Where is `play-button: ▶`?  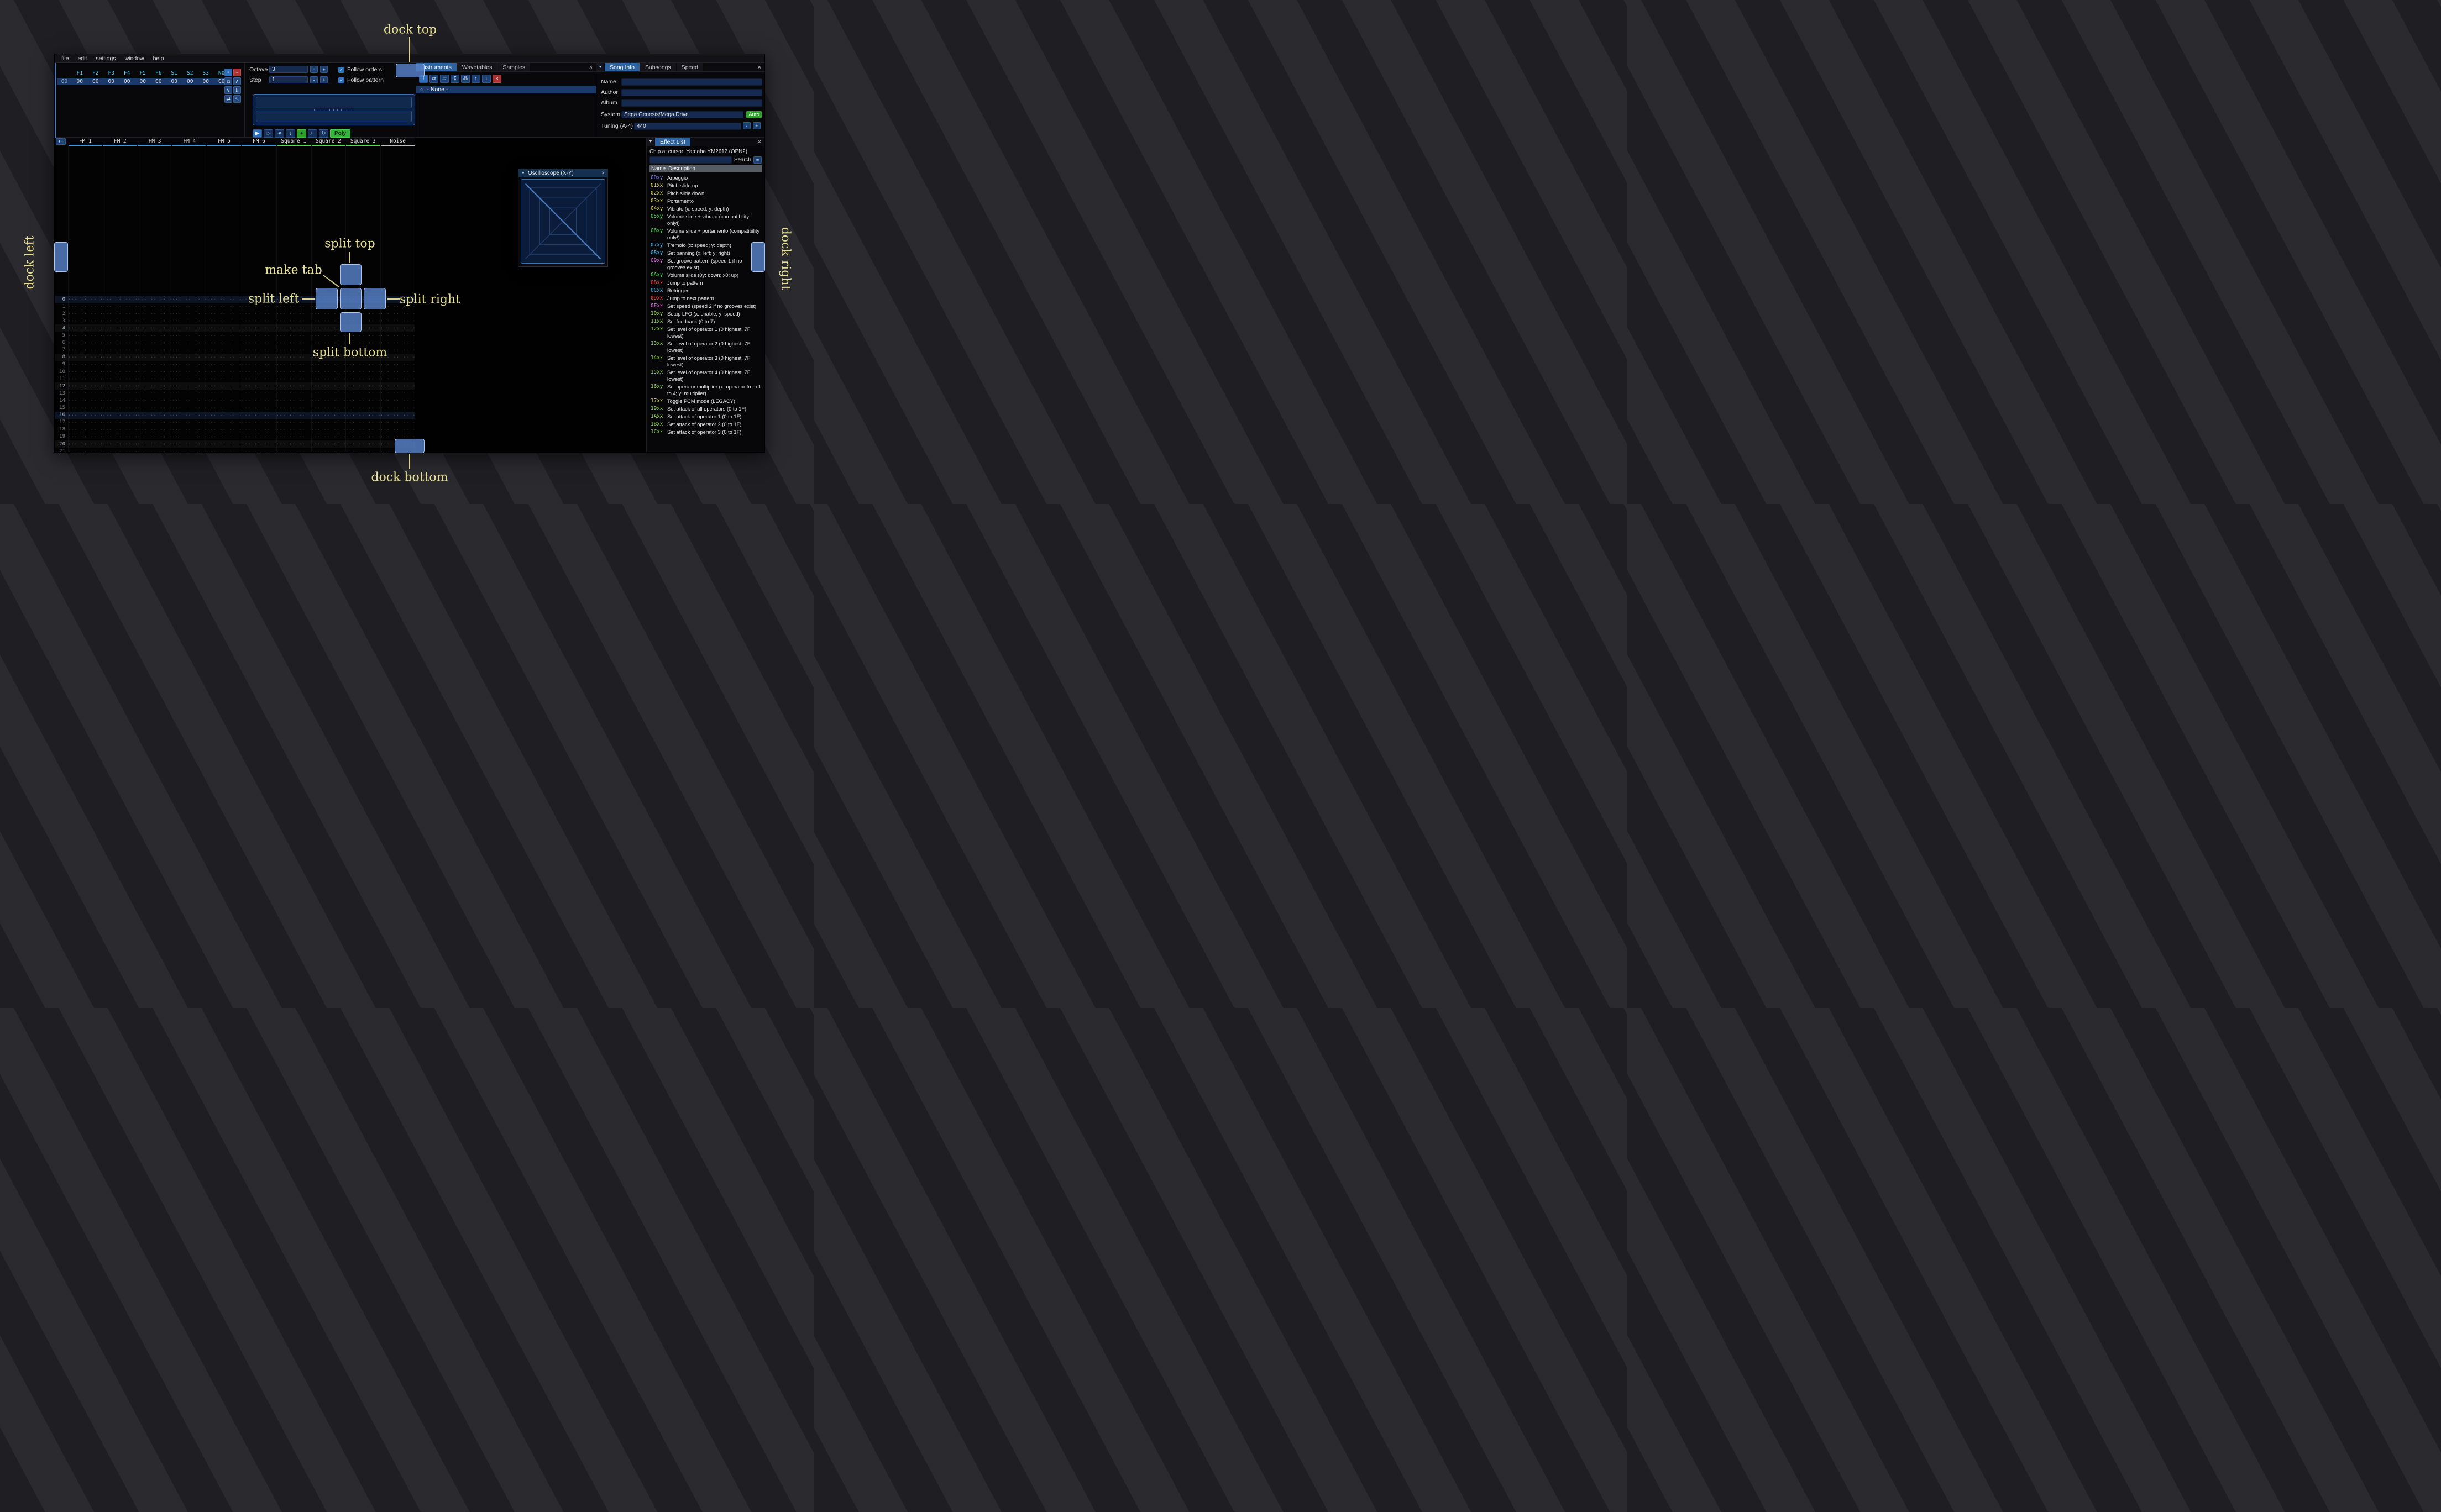 play-button: ▶ is located at coordinates (257, 134).